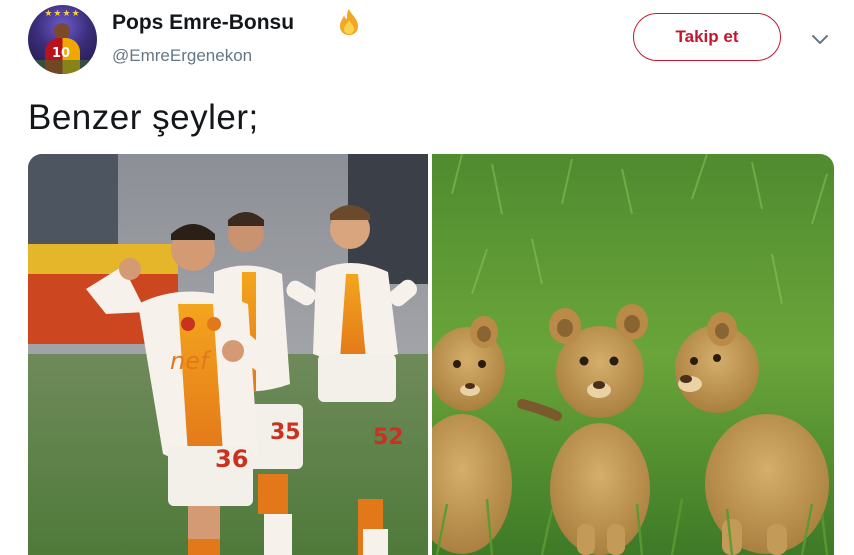  Describe the element at coordinates (61, 53) in the screenshot. I see `avatar-player-number: 10` at that location.